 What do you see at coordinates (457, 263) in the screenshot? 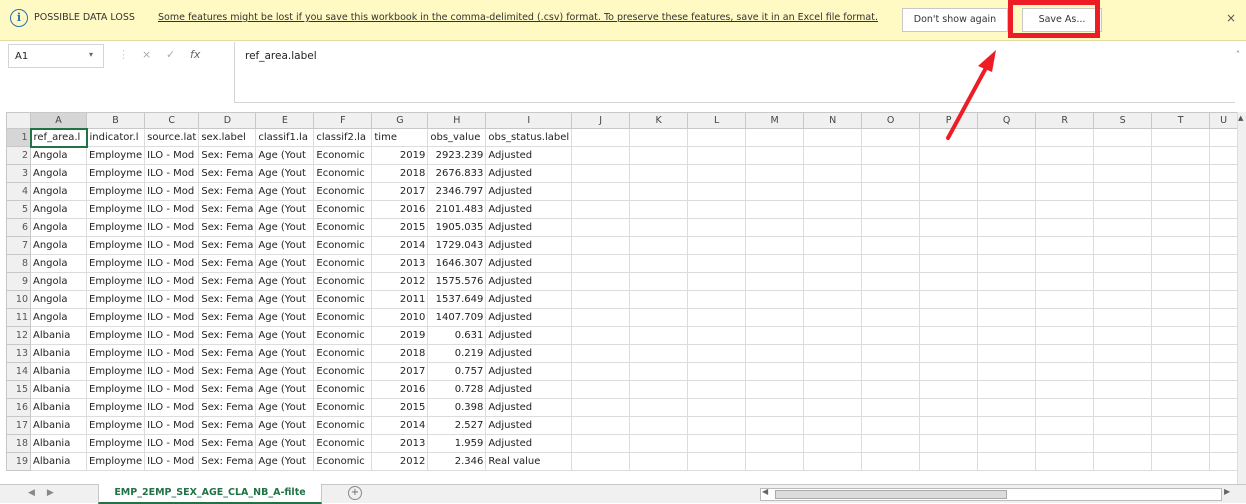
I see `cell: 1646.307` at bounding box center [457, 263].